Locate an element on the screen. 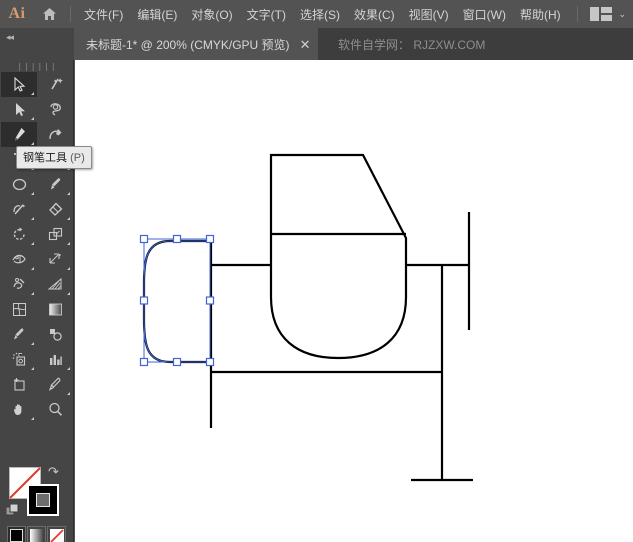  chevron-down-icon: ⌄ is located at coordinates (622, 14).